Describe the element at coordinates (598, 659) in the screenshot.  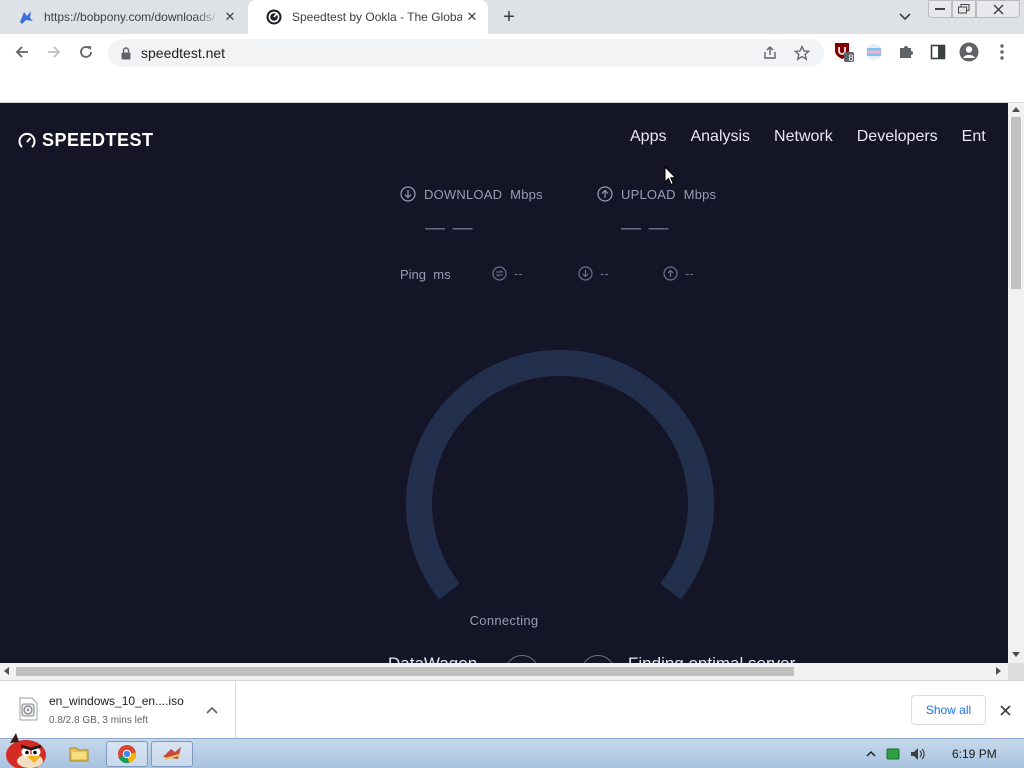
I see `server-icon` at that location.